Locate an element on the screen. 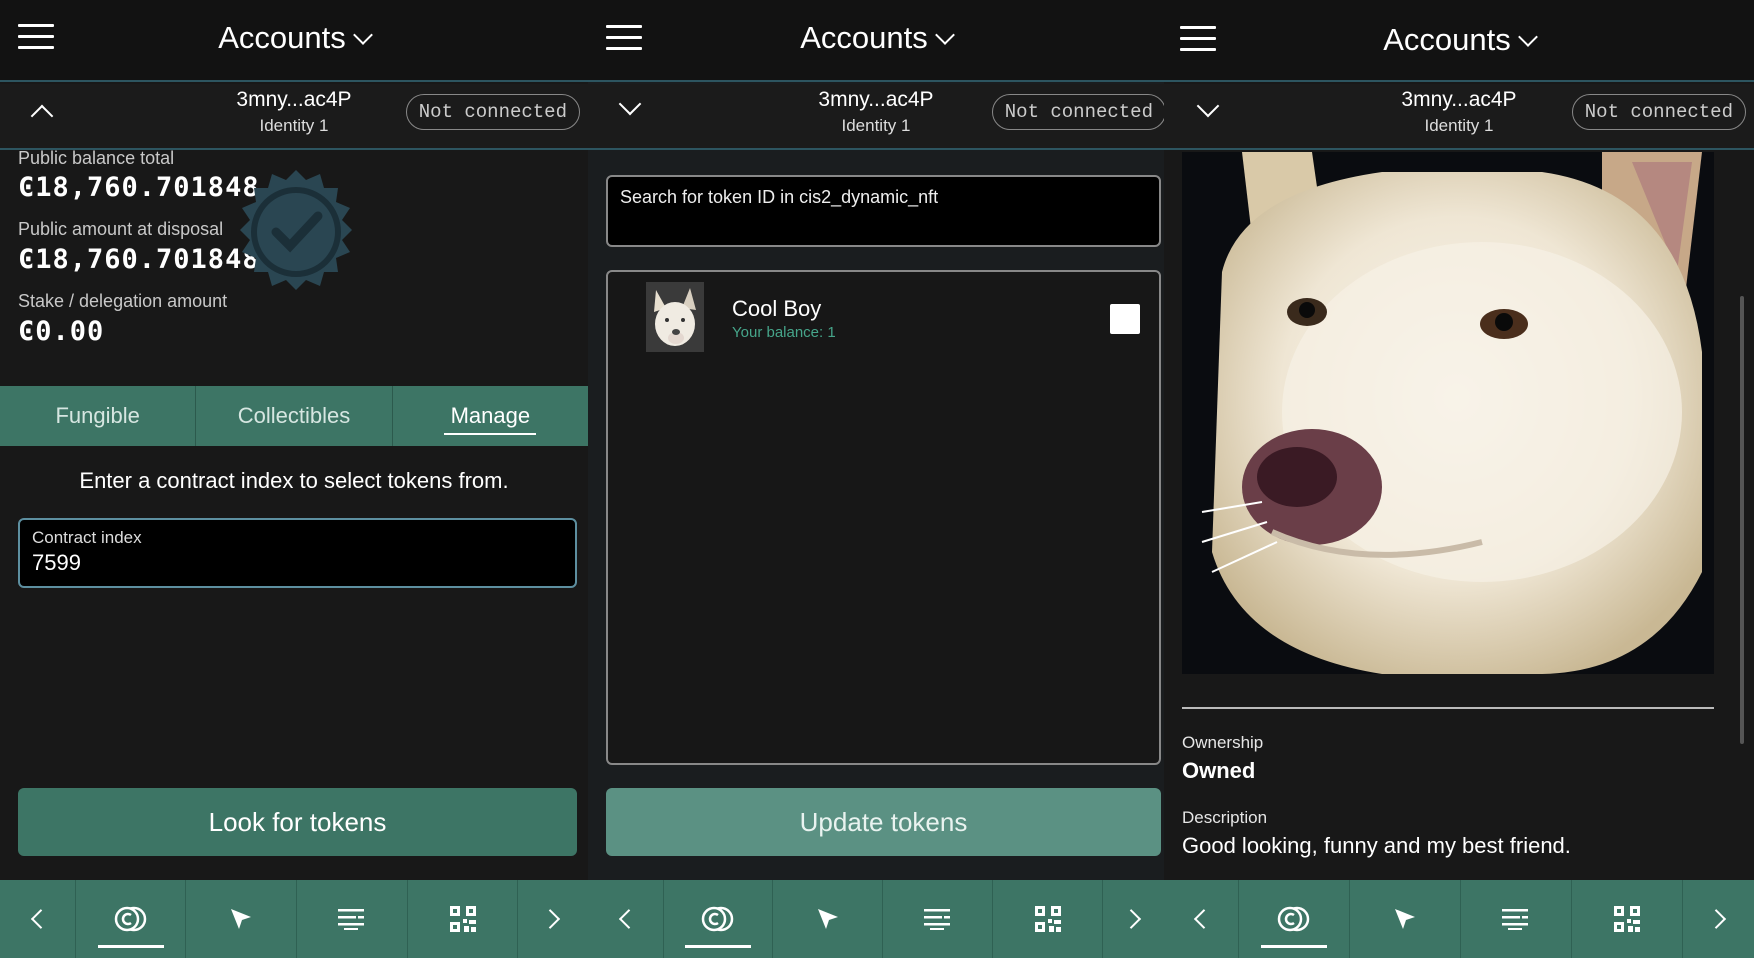 The width and height of the screenshot is (1754, 958). public-balance-value: Ͼ18,760.701848 is located at coordinates (139, 187).